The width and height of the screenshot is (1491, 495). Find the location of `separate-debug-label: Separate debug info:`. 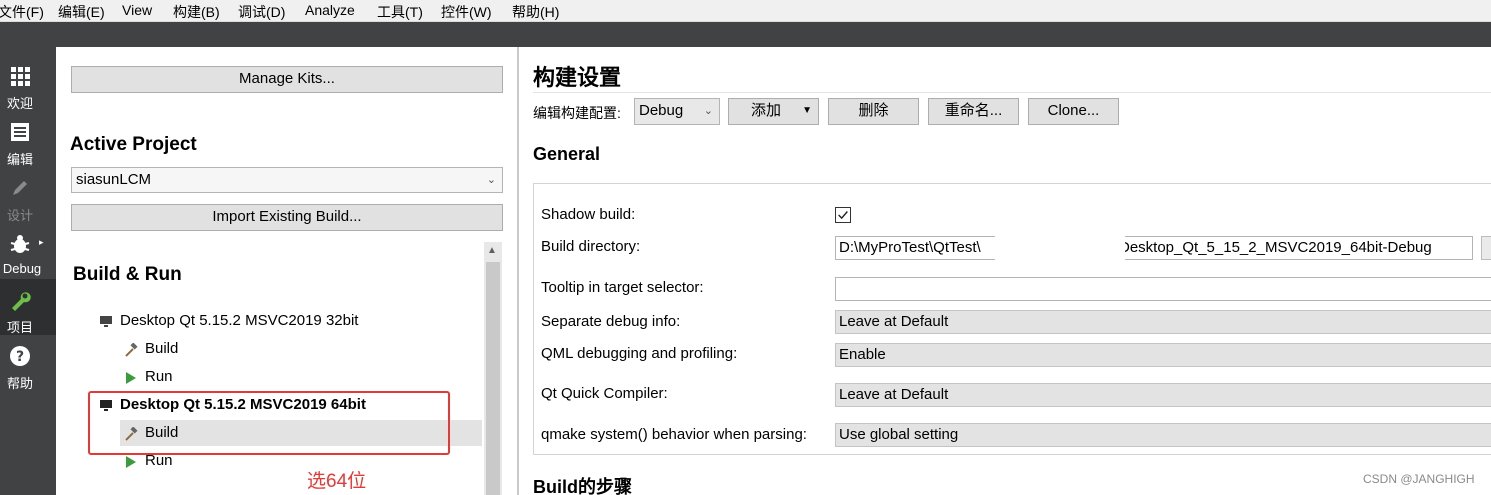

separate-debug-label: Separate debug info: is located at coordinates (611, 321).